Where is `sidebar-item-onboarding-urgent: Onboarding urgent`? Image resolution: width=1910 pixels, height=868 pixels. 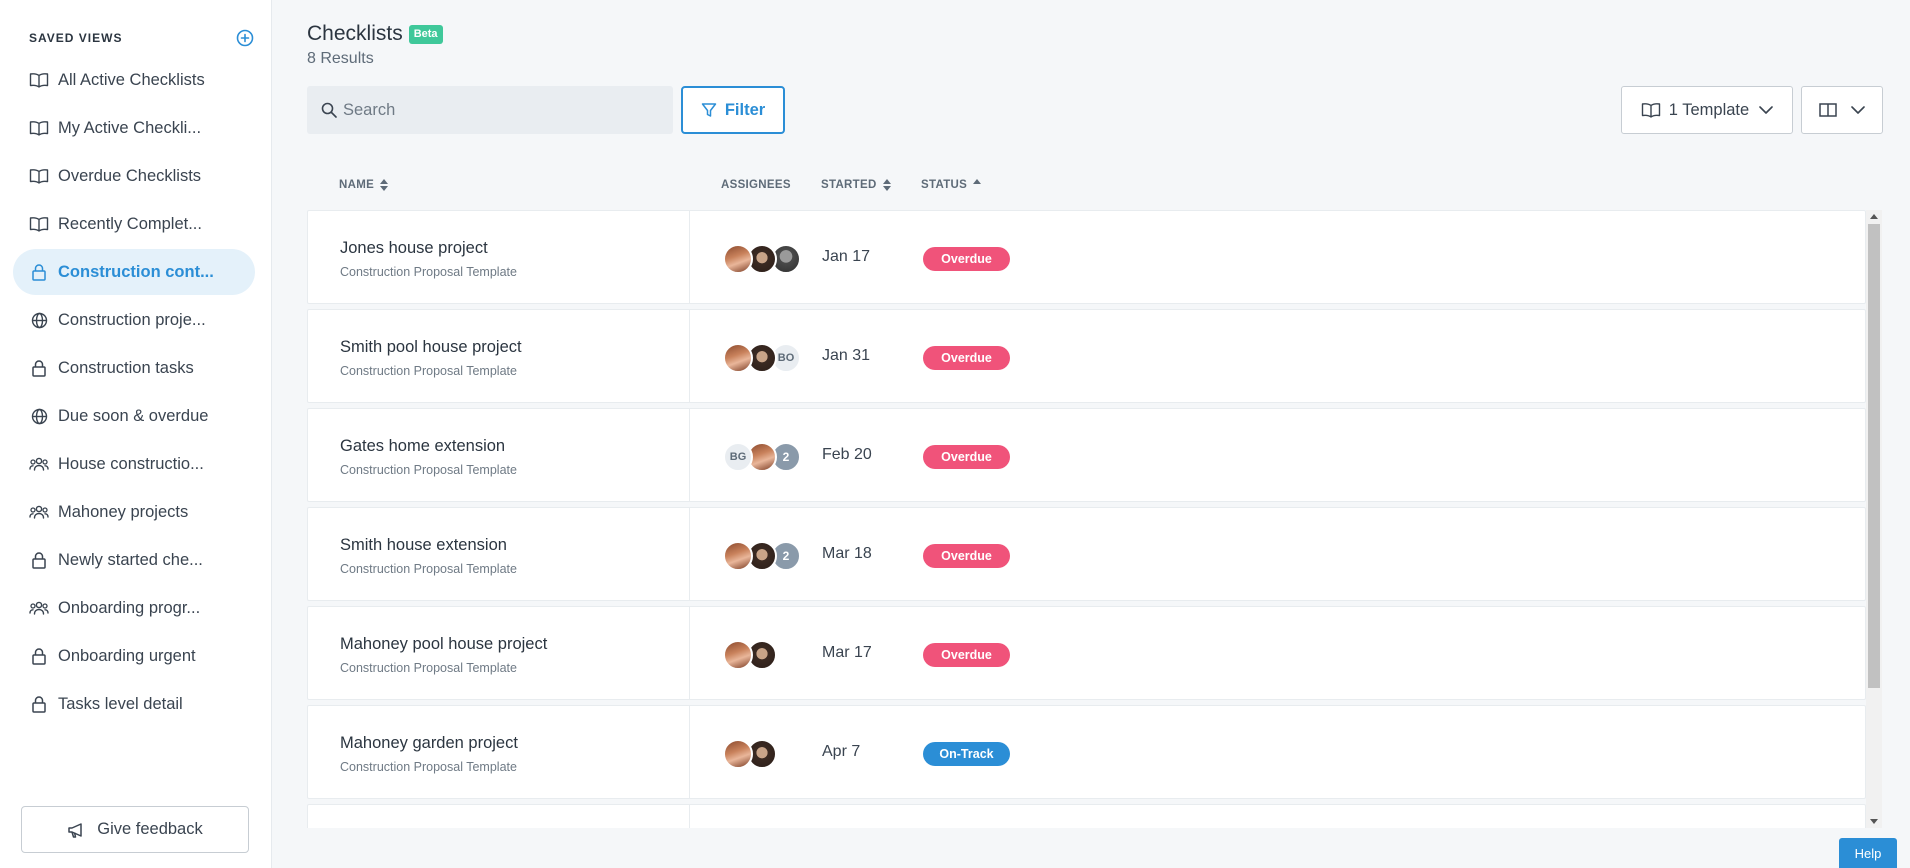
sidebar-item-onboarding-urgent: Onboarding urgent is located at coordinates (134, 656).